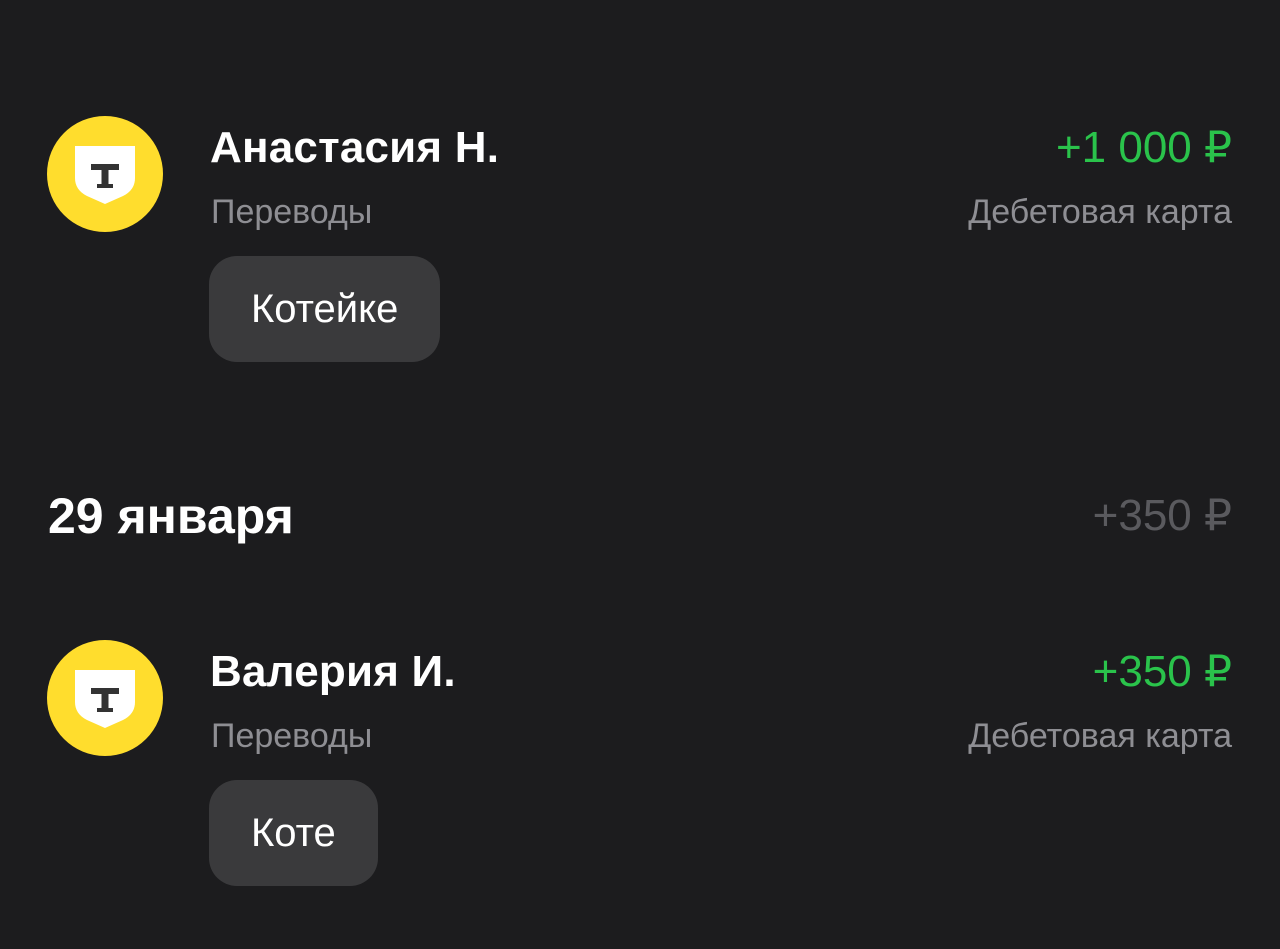  I want to click on date-group-total: +350 ₽, so click(1162, 515).